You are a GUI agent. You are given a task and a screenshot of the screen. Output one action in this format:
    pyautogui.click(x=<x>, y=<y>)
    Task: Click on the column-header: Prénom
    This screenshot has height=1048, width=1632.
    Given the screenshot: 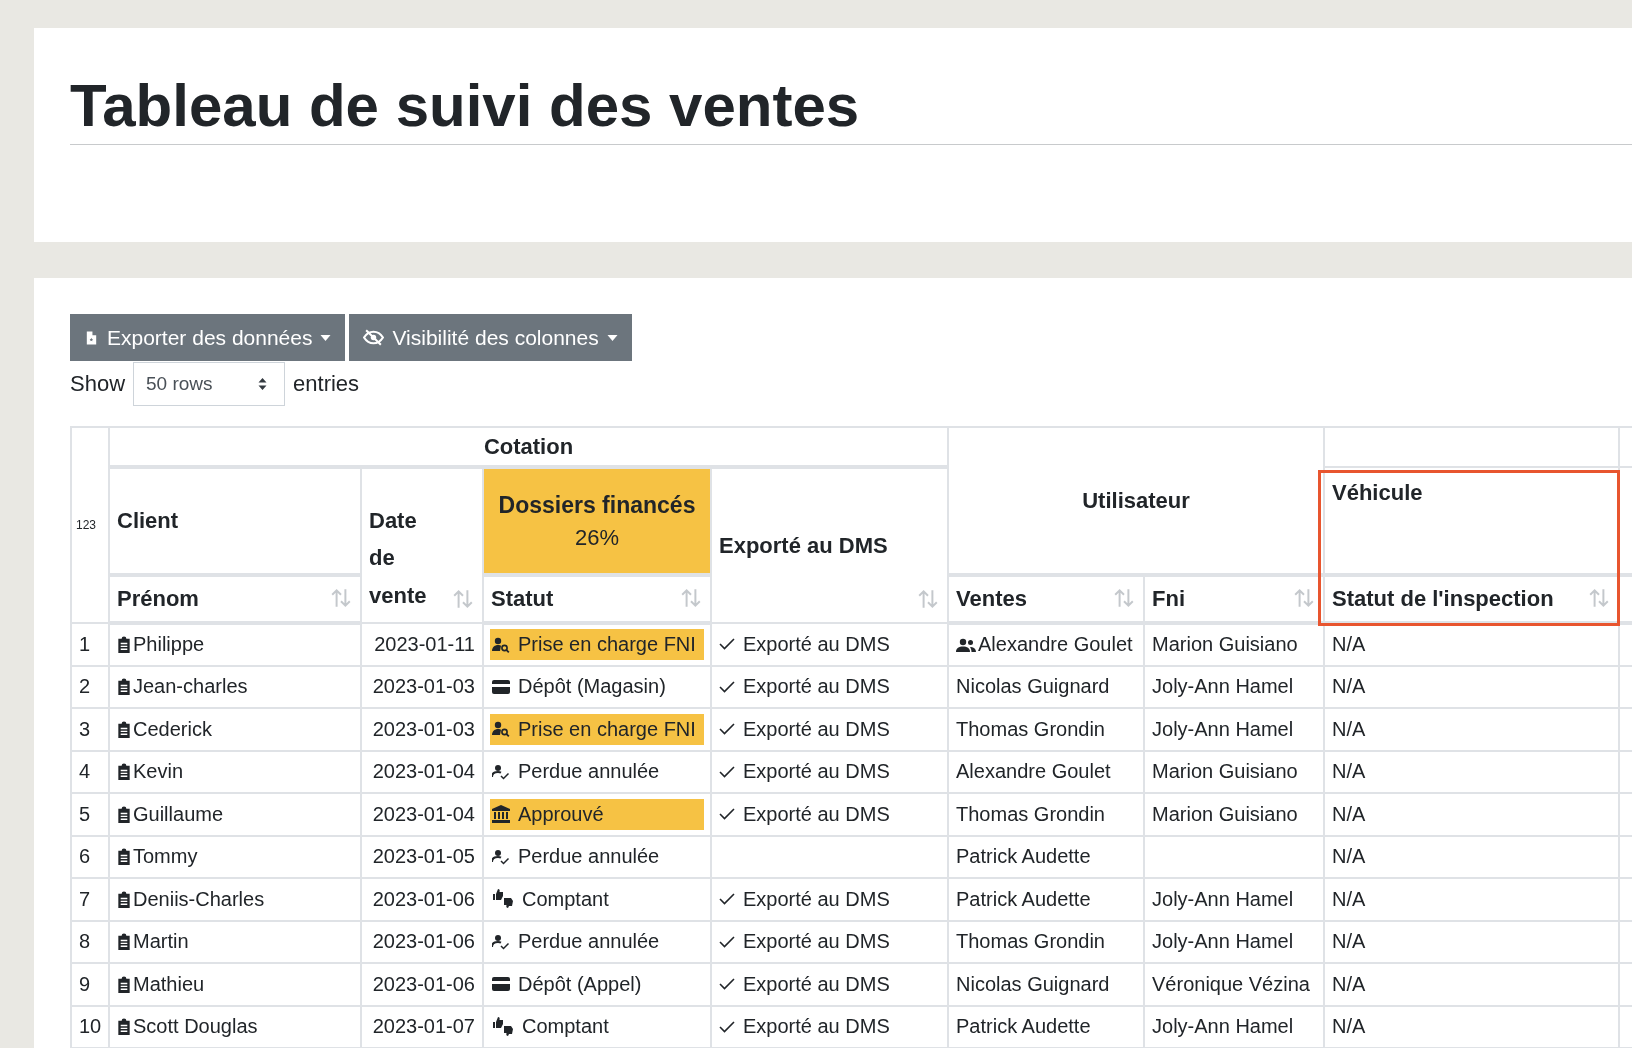 What is the action you would take?
    pyautogui.click(x=235, y=599)
    